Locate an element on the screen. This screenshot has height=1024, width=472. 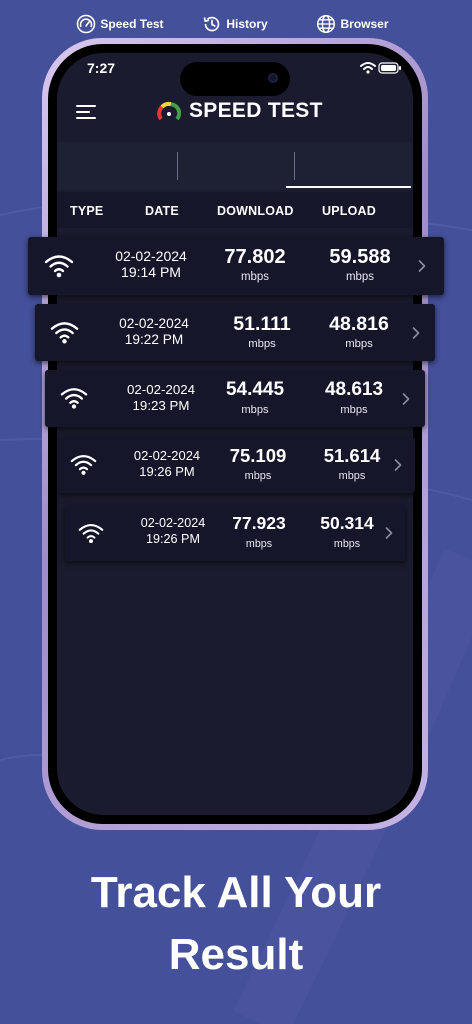
row-upload-value: 48.816 is located at coordinates (359, 323).